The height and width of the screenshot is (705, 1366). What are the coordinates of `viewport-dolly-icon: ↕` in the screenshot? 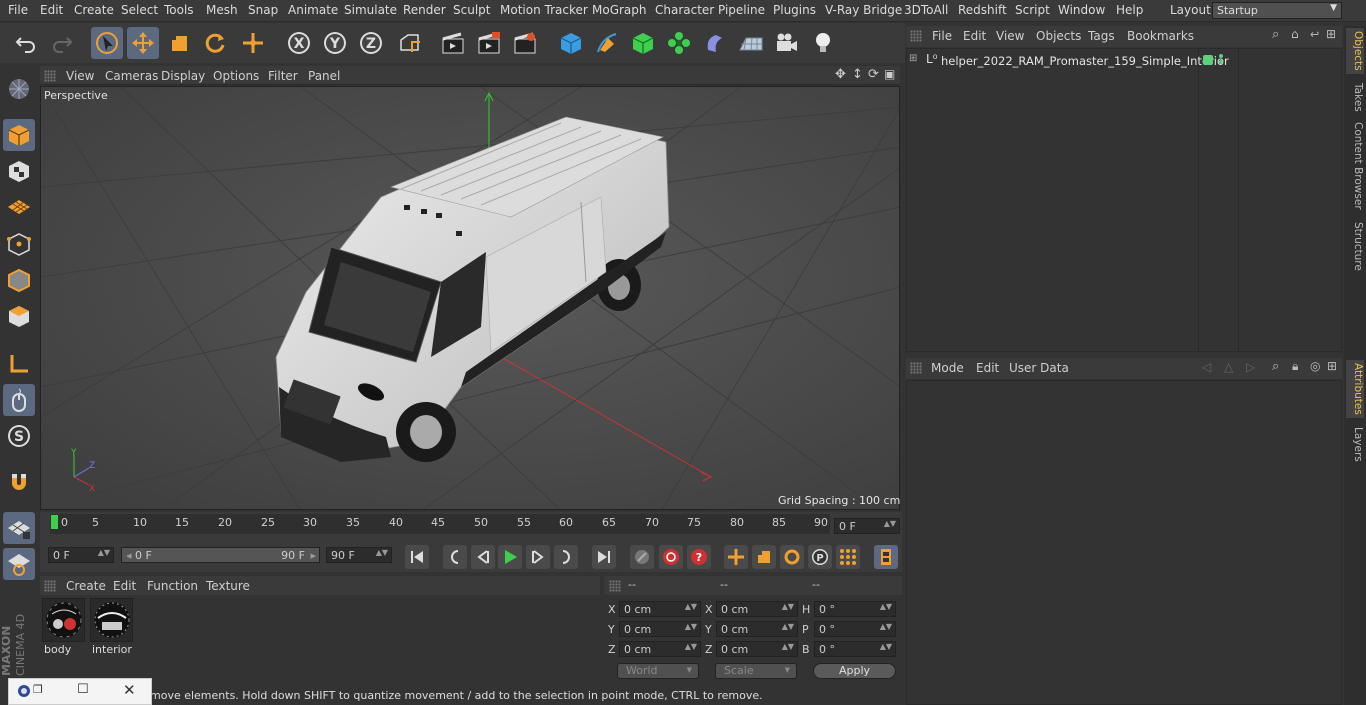 It's located at (857, 74).